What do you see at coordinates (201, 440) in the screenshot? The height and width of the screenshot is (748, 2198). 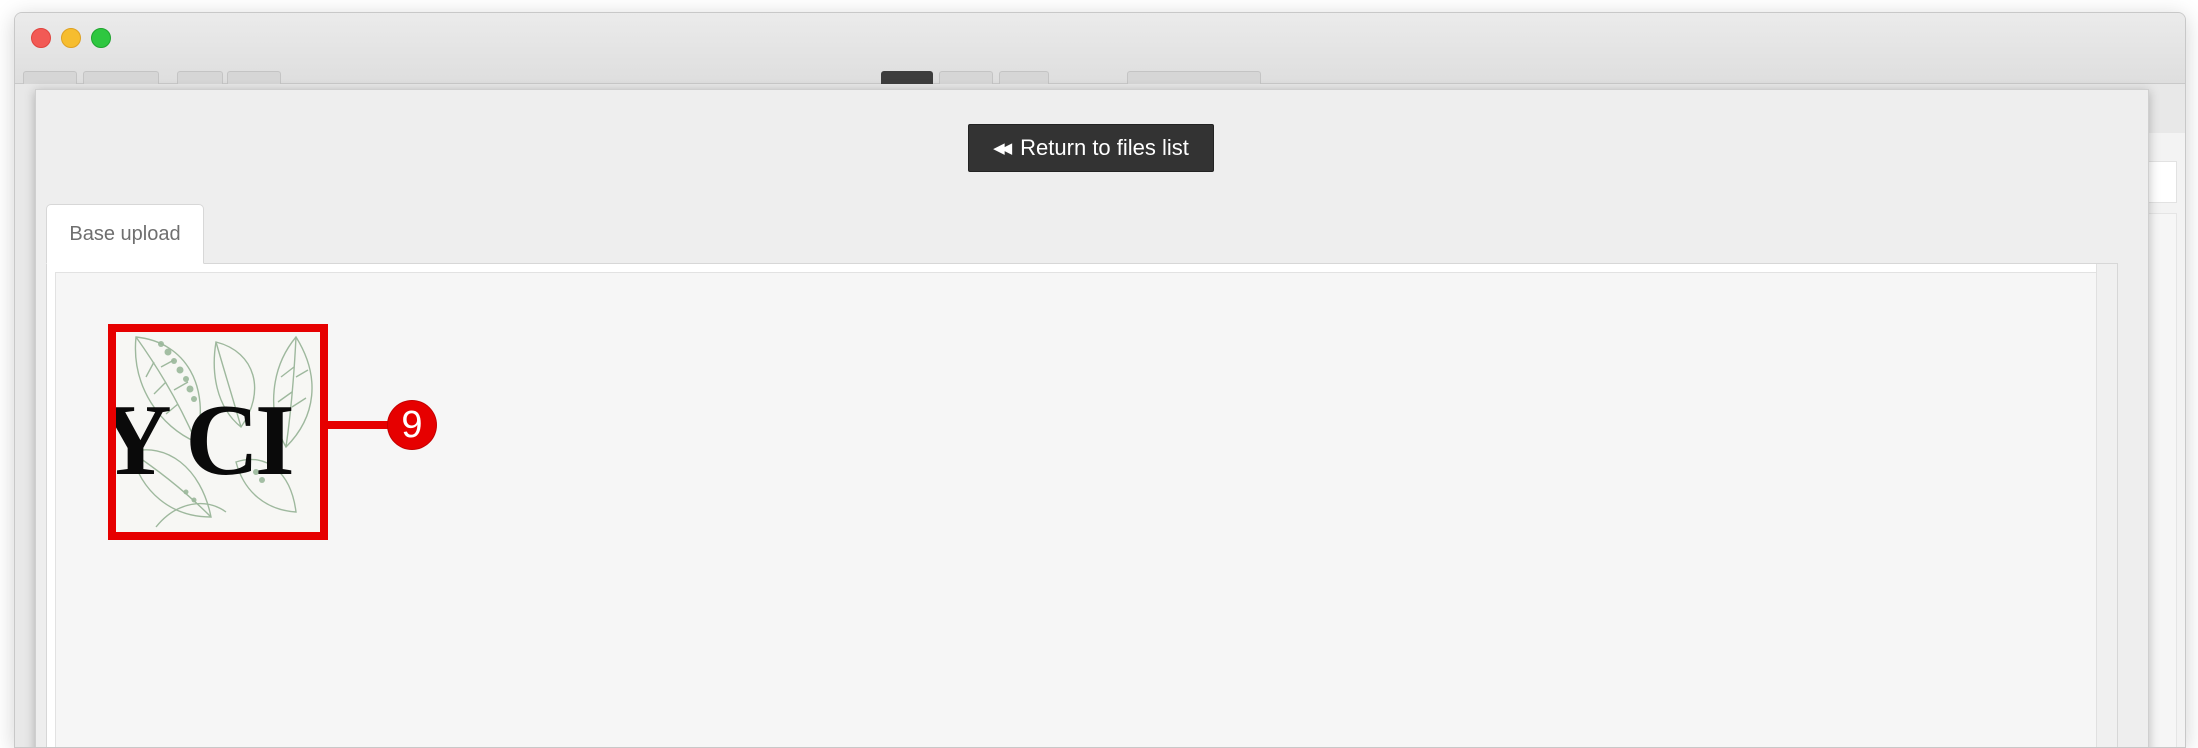 I see `logo-lettering: Y CI` at bounding box center [201, 440].